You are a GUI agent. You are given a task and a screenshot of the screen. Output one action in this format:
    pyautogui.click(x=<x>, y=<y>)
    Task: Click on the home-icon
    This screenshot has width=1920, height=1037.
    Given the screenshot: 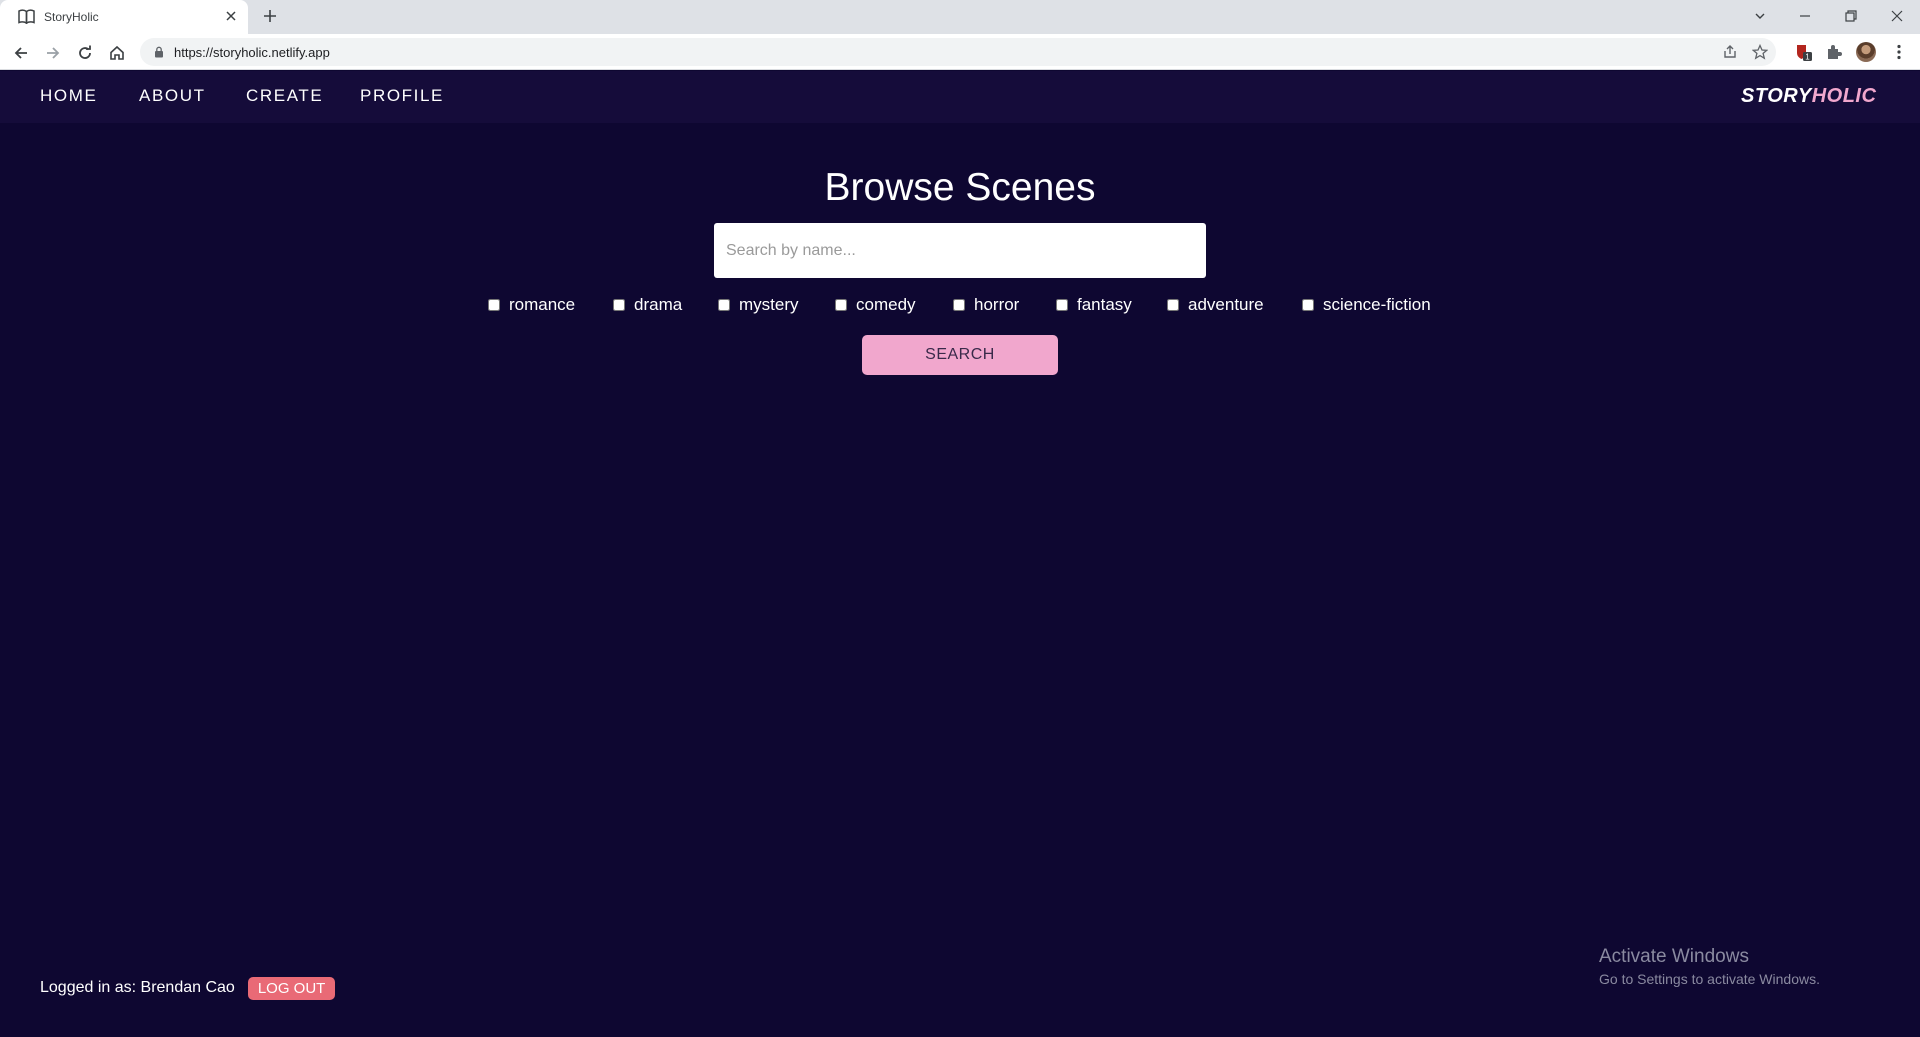 What is the action you would take?
    pyautogui.click(x=117, y=53)
    